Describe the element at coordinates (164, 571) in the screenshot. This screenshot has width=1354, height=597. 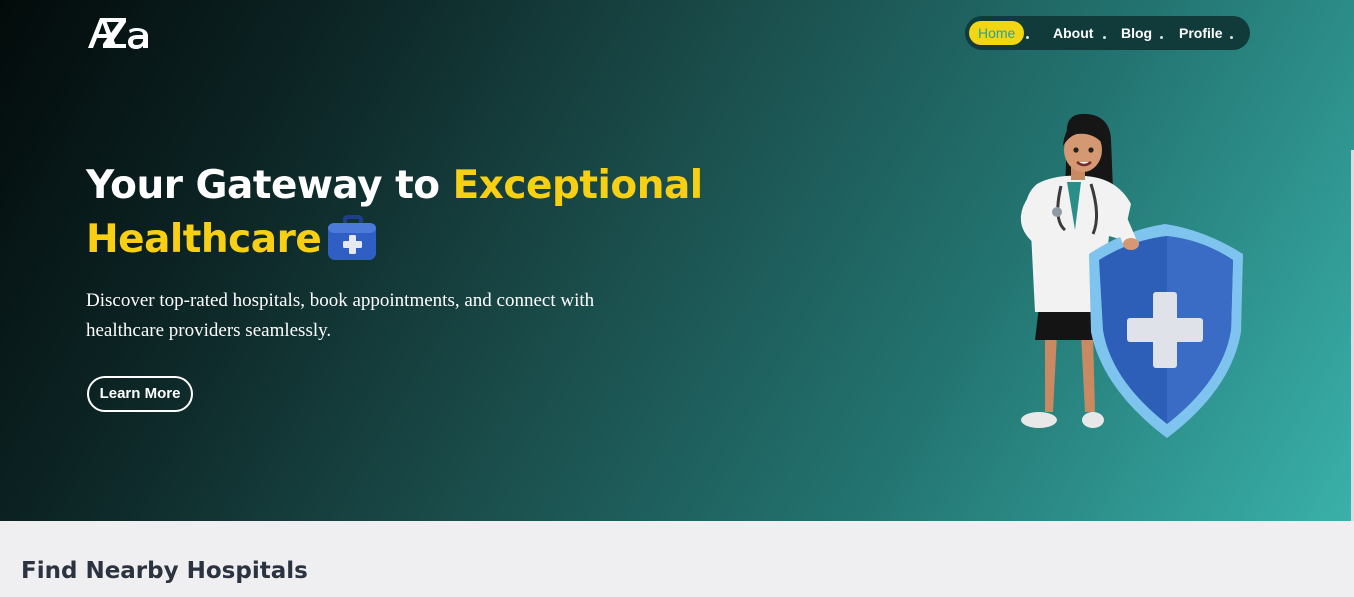
I see `section-title: Find Nearby Hospitals` at that location.